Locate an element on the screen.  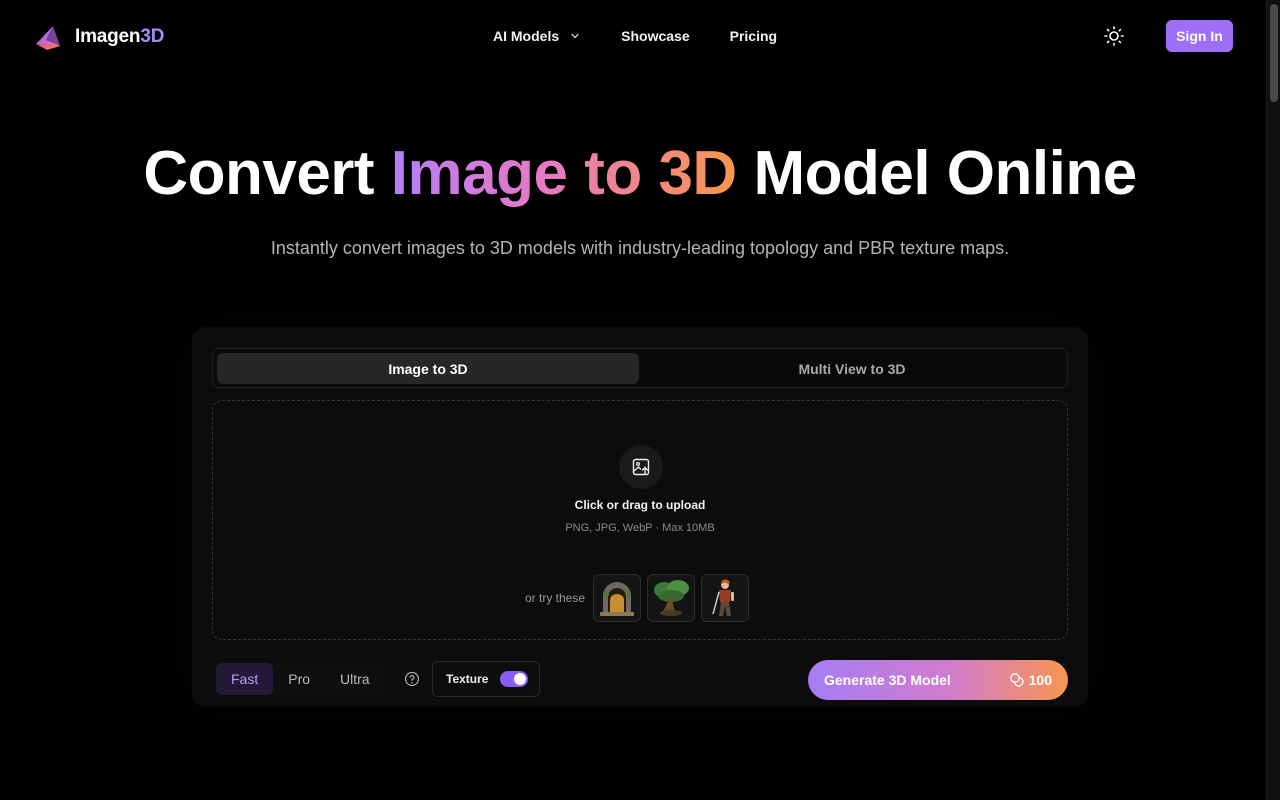
prism-logo-icon is located at coordinates (48, 38).